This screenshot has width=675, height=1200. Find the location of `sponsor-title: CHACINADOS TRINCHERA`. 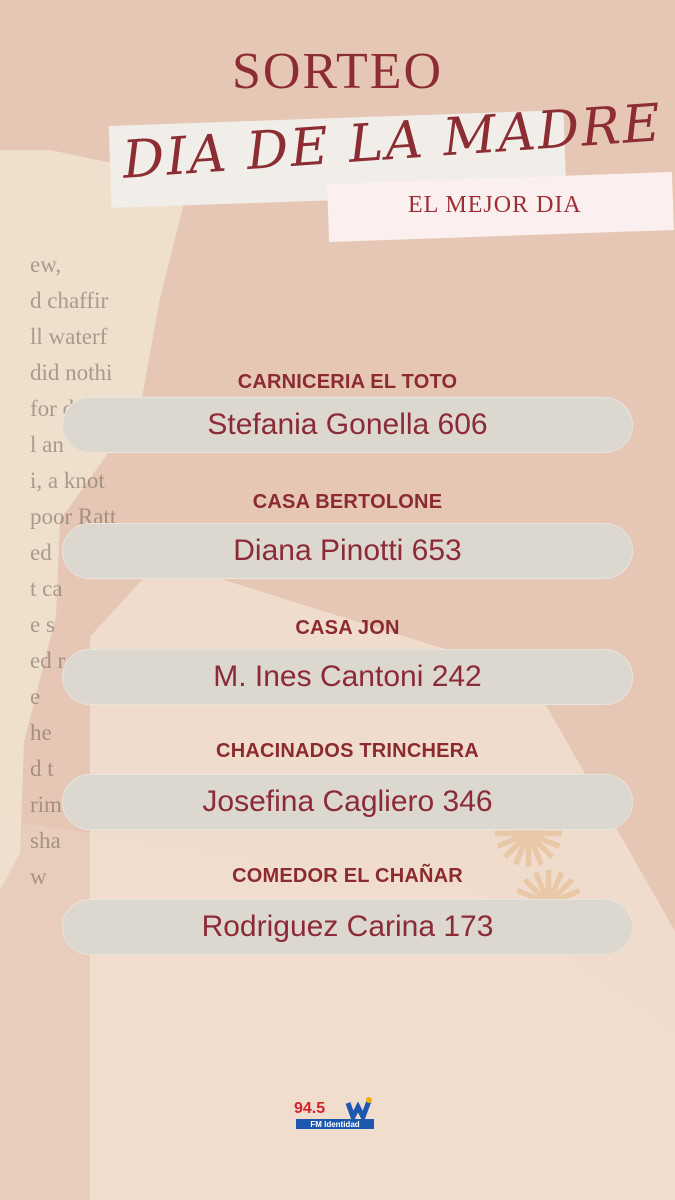

sponsor-title: CHACINADOS TRINCHERA is located at coordinates (347, 751).